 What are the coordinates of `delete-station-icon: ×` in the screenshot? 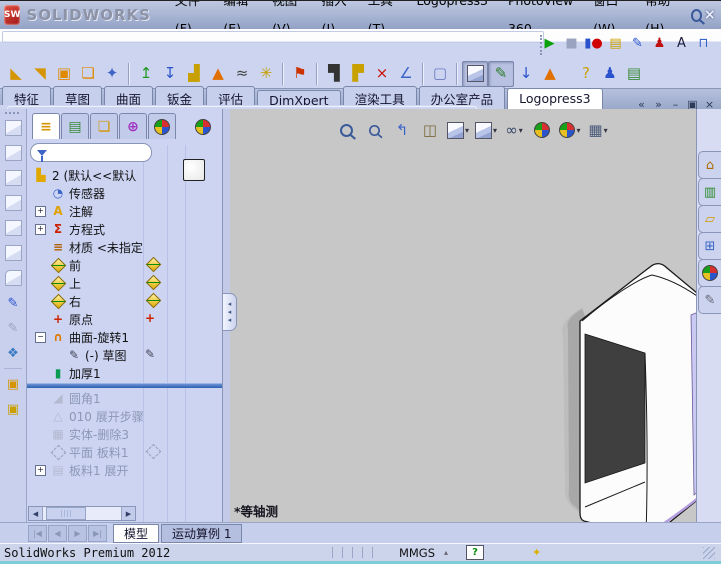 It's located at (382, 74).